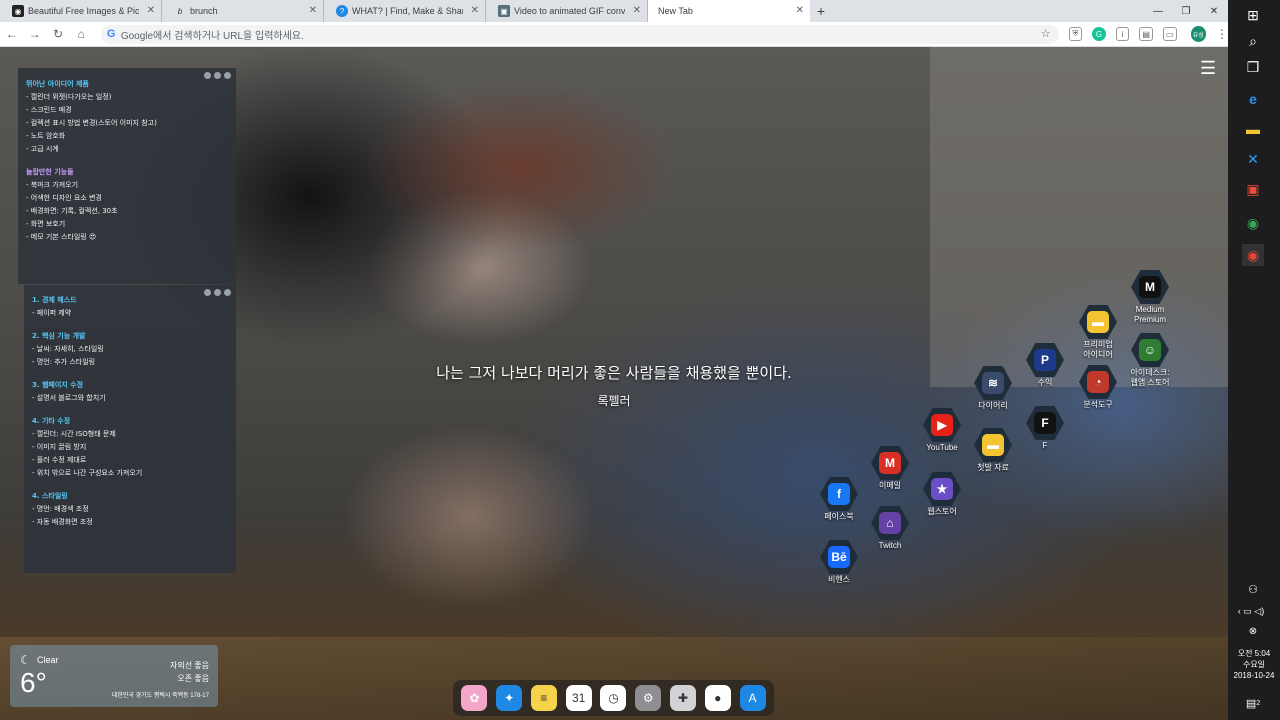 This screenshot has height=720, width=1280. I want to click on settings-icon: ⚙, so click(648, 698).